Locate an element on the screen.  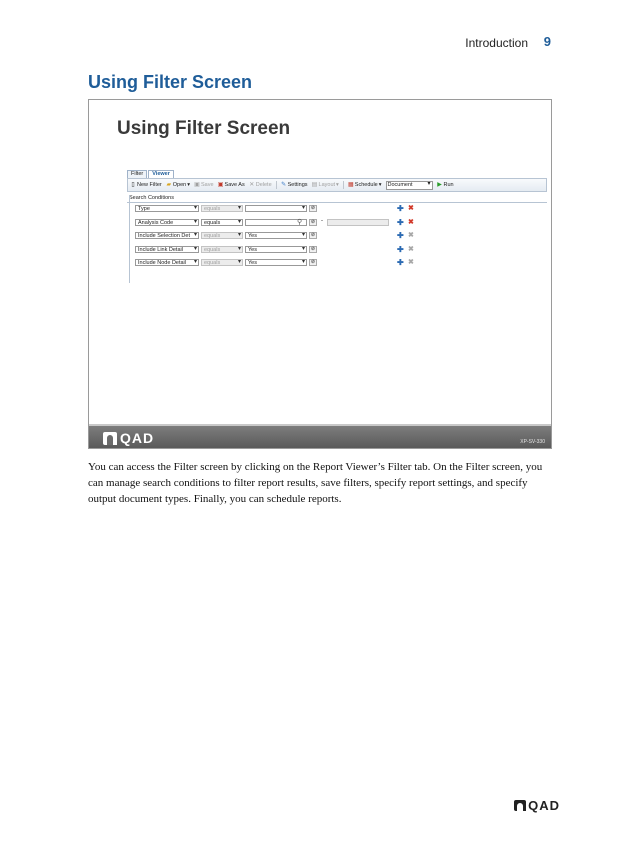
range-dash: - is located at coordinates (322, 220).